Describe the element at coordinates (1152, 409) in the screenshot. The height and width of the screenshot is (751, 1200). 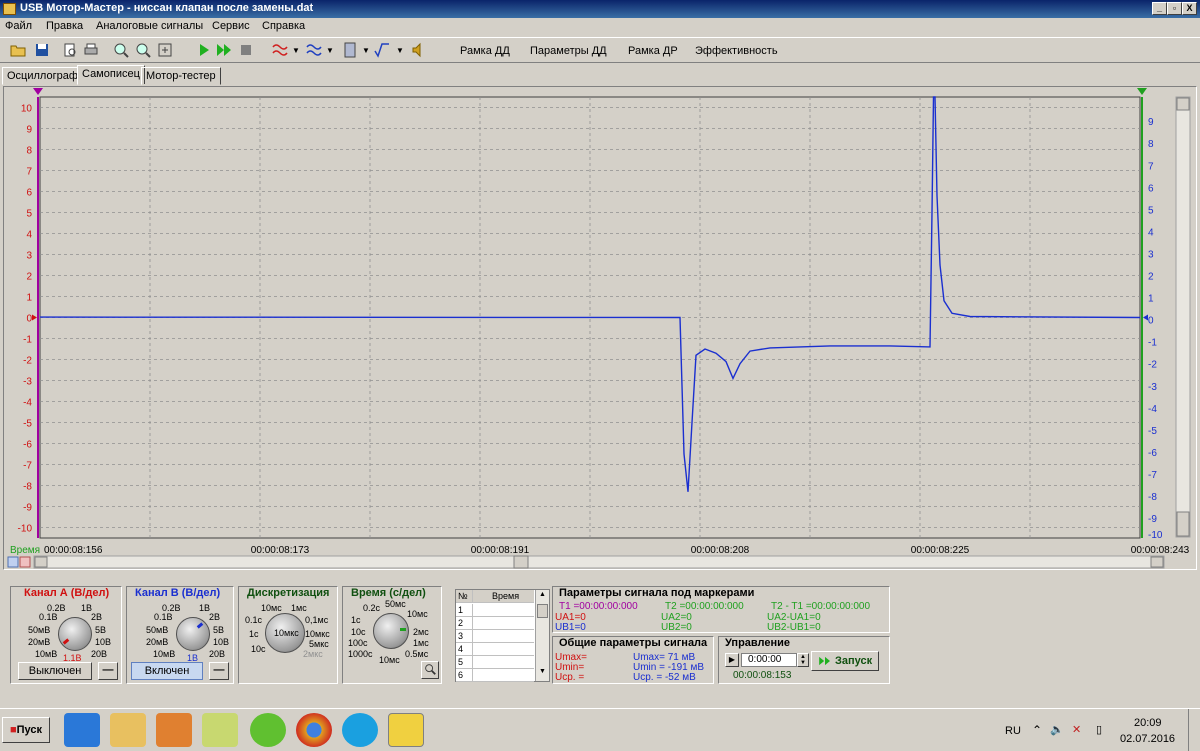
I see `right-axis-tick: -4` at that location.